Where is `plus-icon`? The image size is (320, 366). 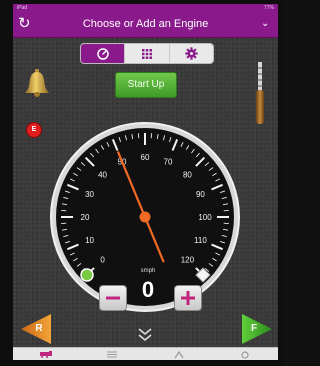 plus-icon is located at coordinates (188, 298).